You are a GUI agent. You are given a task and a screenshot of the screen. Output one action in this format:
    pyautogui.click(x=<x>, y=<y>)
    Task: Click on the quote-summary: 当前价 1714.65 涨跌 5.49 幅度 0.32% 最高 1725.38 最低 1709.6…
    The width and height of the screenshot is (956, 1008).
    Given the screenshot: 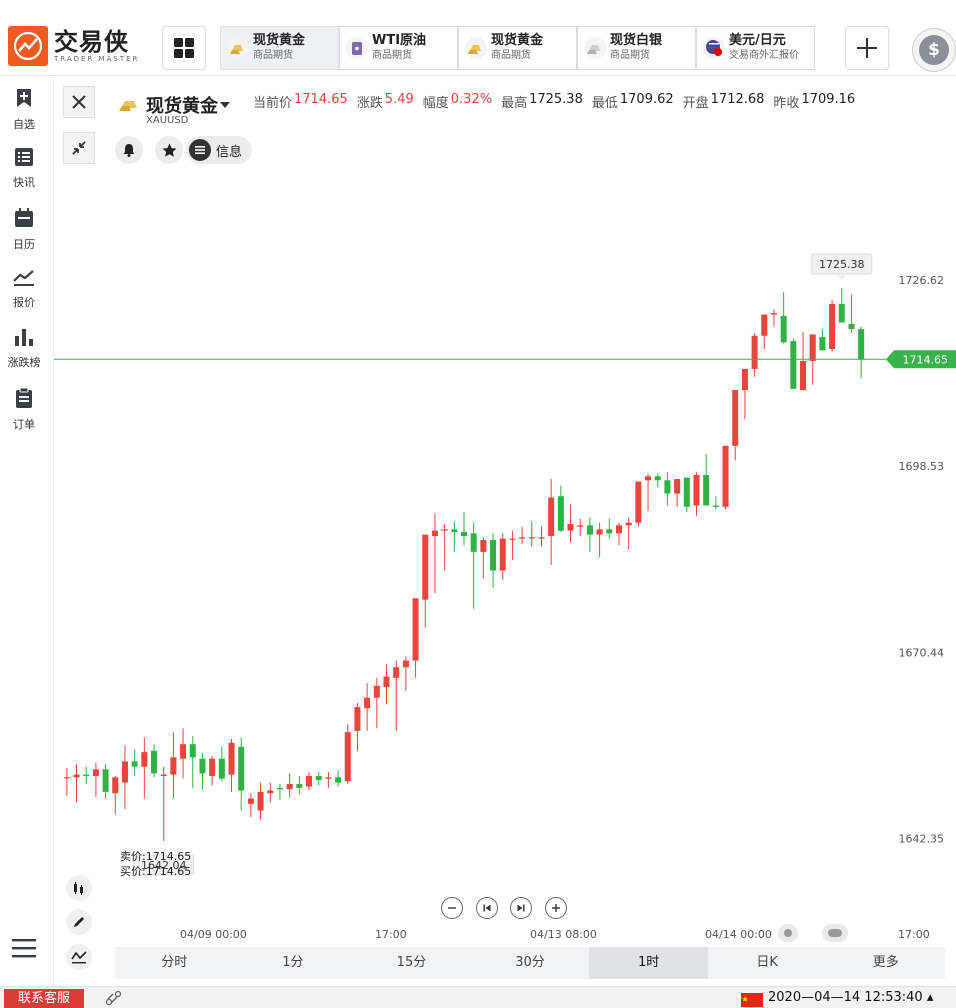 What is the action you would take?
    pyautogui.click(x=558, y=101)
    